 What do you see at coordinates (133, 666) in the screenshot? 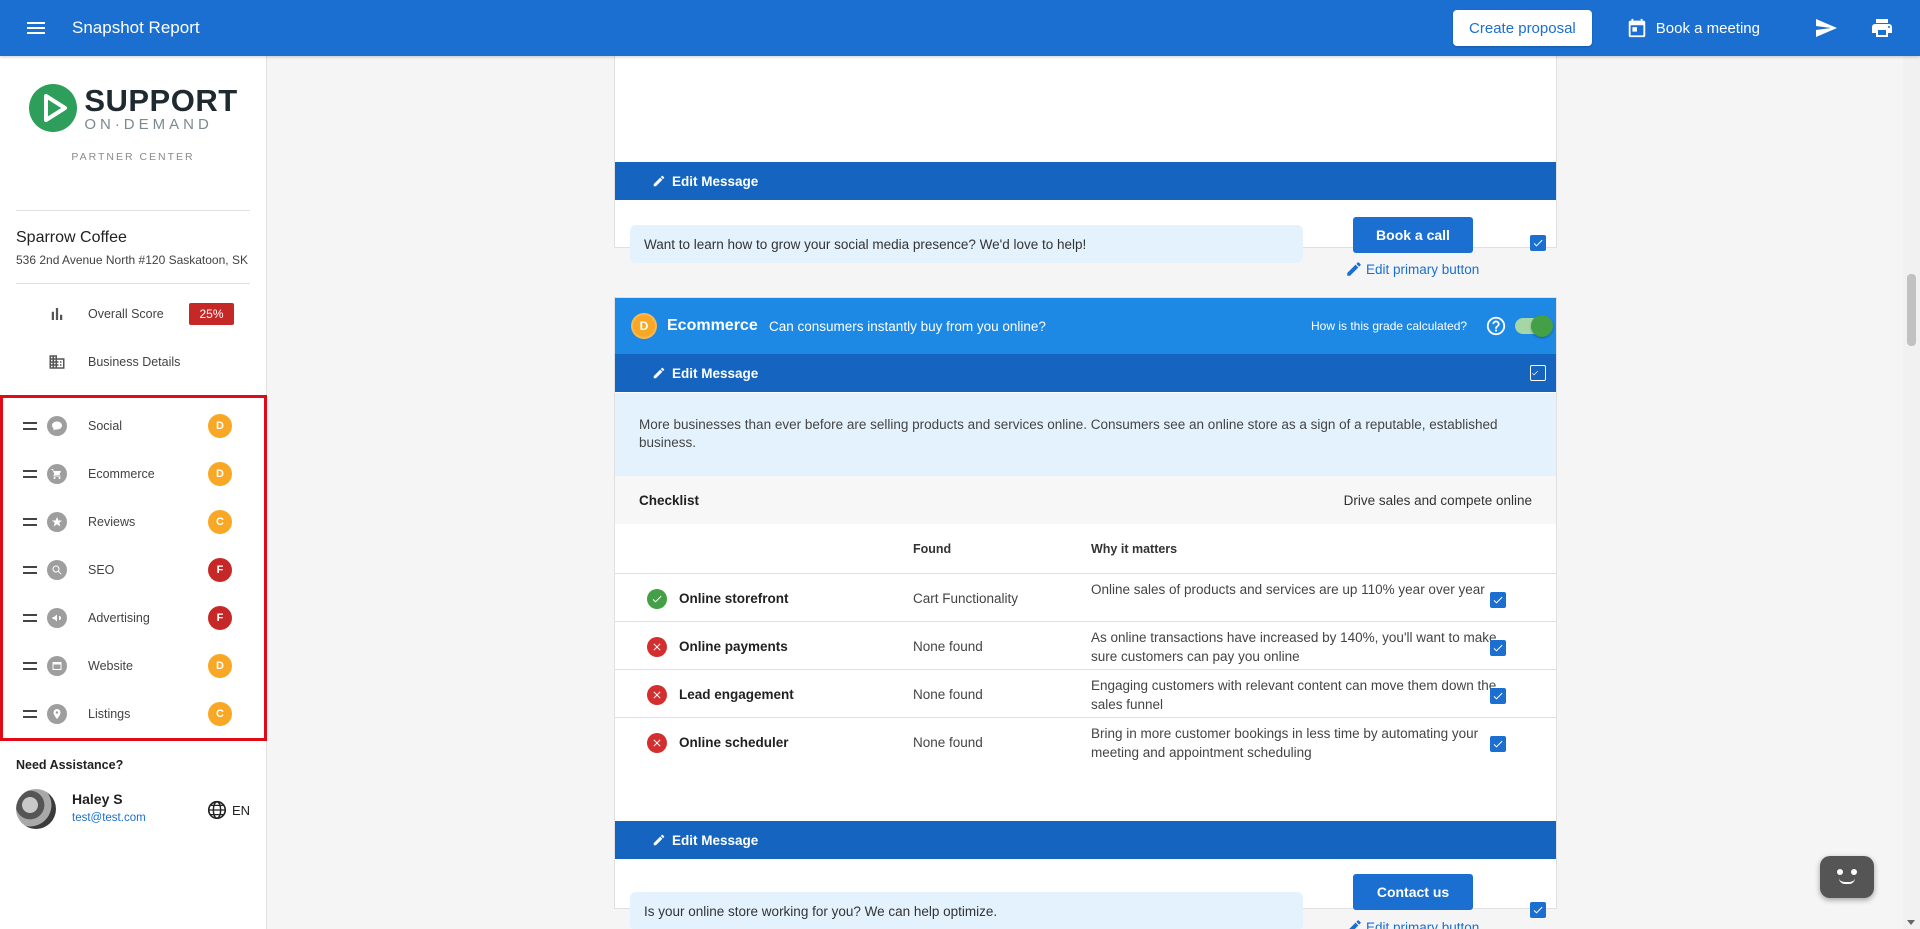
I see `section-item-website: Website D` at bounding box center [133, 666].